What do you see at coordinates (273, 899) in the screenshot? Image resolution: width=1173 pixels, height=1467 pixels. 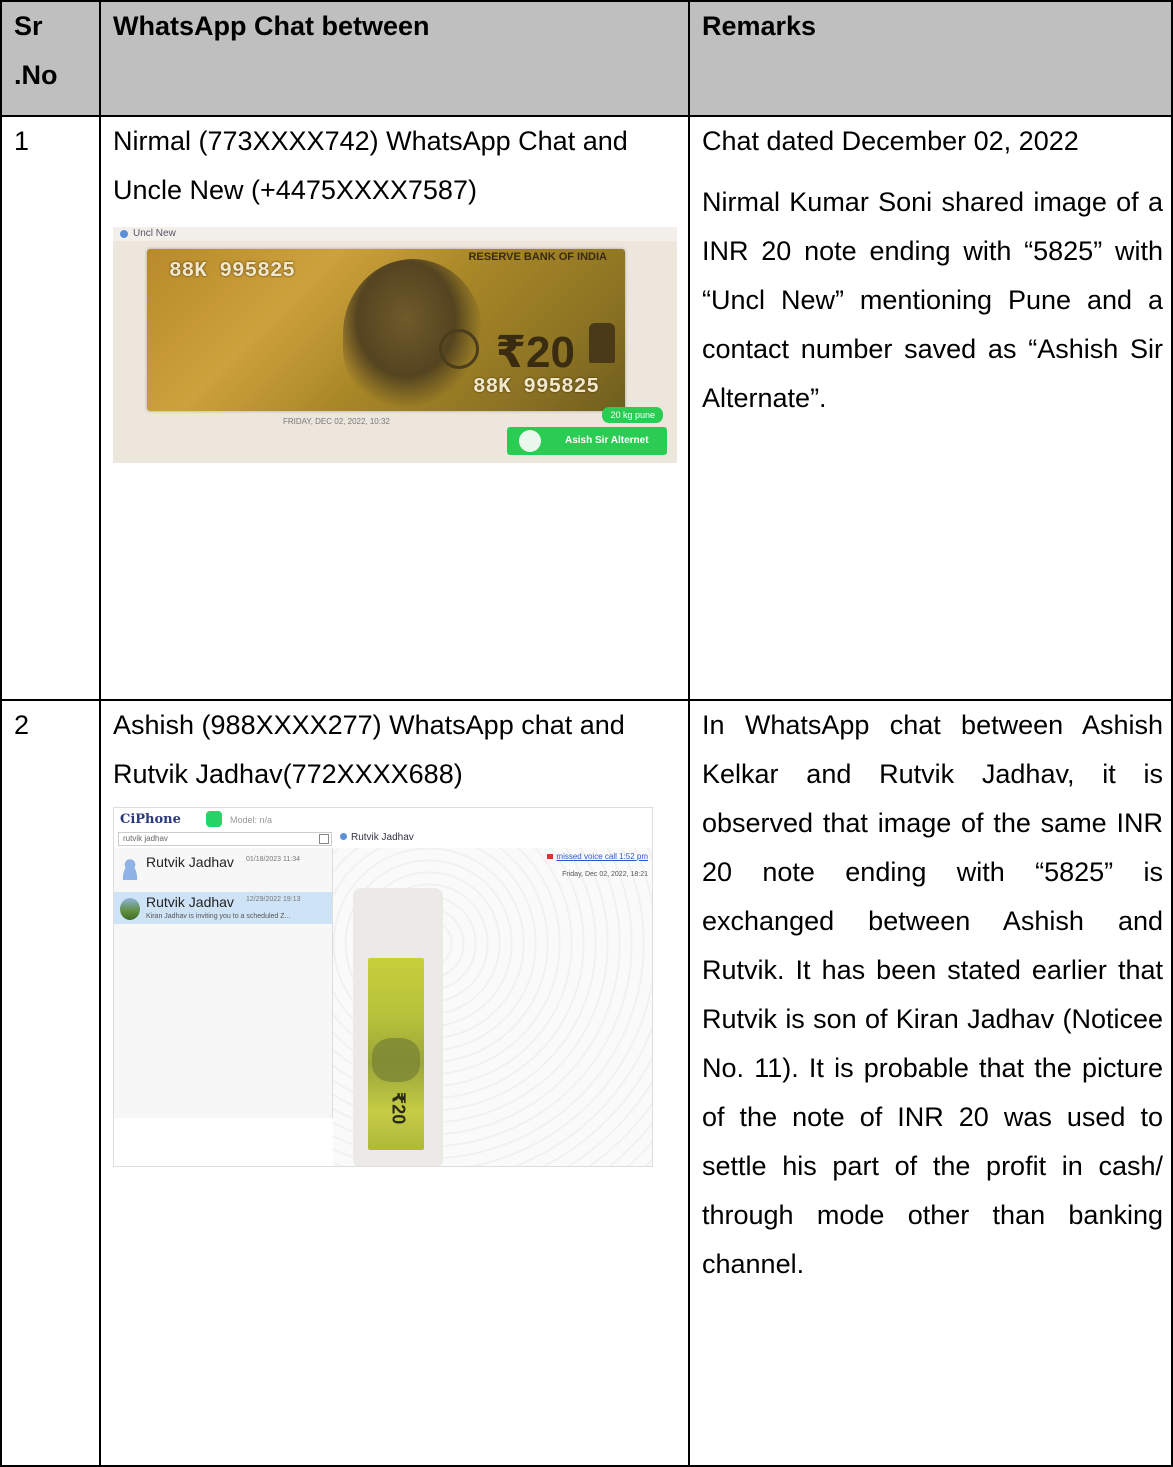 I see `contact-date: 12/29/2022 19:13` at bounding box center [273, 899].